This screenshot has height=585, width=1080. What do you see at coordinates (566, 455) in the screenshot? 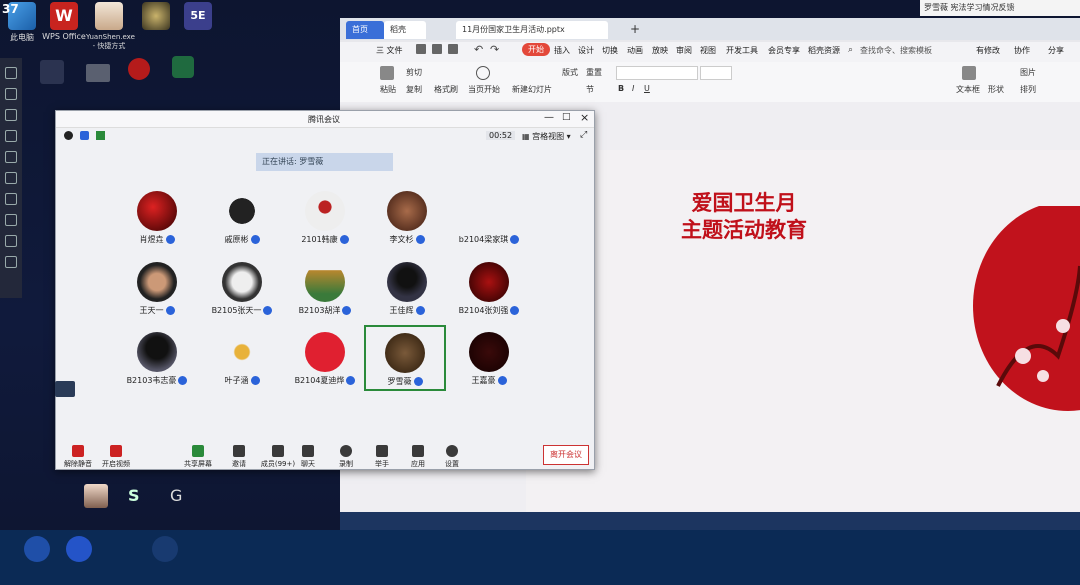
I see `leave-meeting-button: 离开会议` at bounding box center [566, 455].